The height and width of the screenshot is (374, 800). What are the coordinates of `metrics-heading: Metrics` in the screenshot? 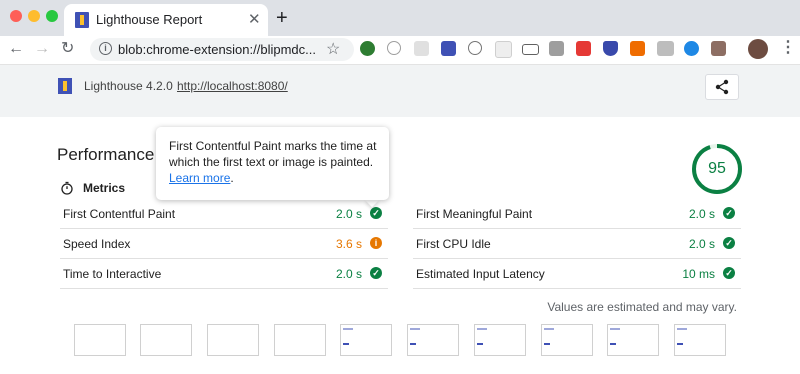 It's located at (104, 188).